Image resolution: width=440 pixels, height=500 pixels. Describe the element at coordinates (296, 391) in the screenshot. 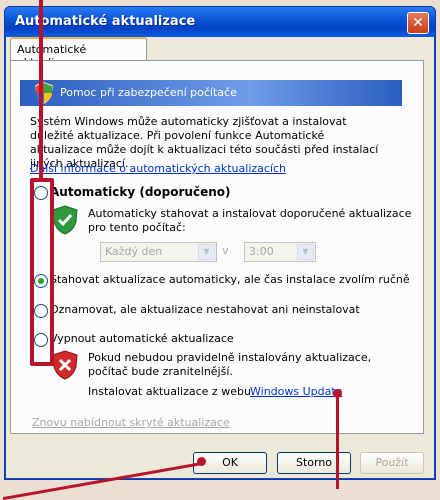

I see `windows-update-link: Windows Update` at that location.